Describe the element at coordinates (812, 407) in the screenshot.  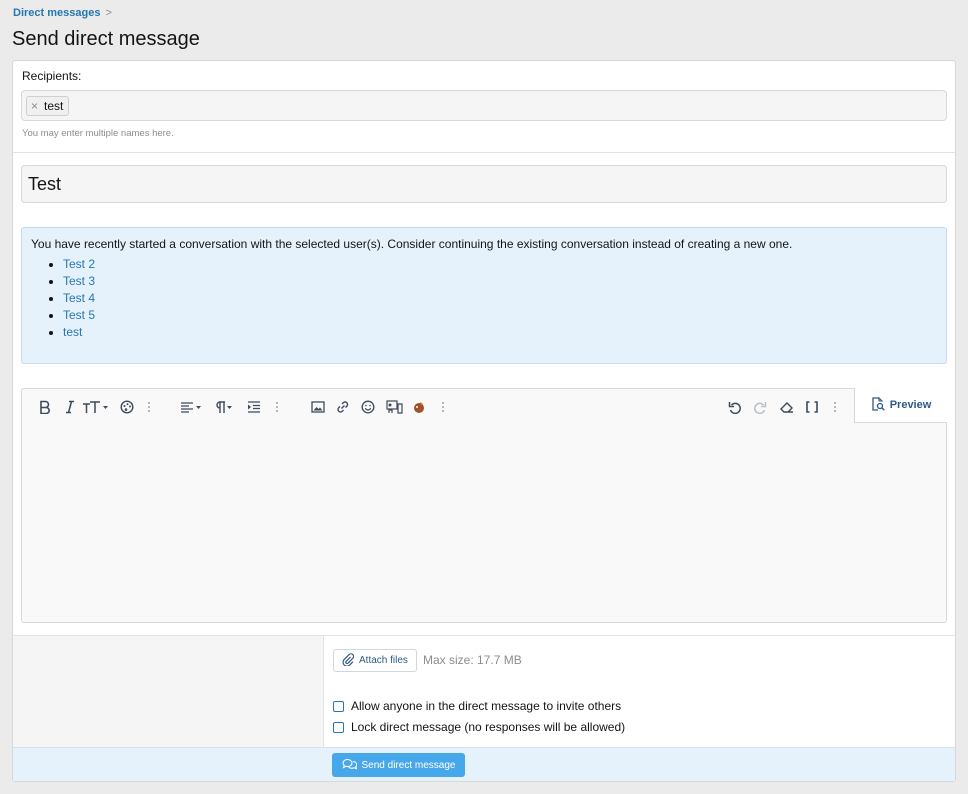
I see `bbcode-icon` at that location.